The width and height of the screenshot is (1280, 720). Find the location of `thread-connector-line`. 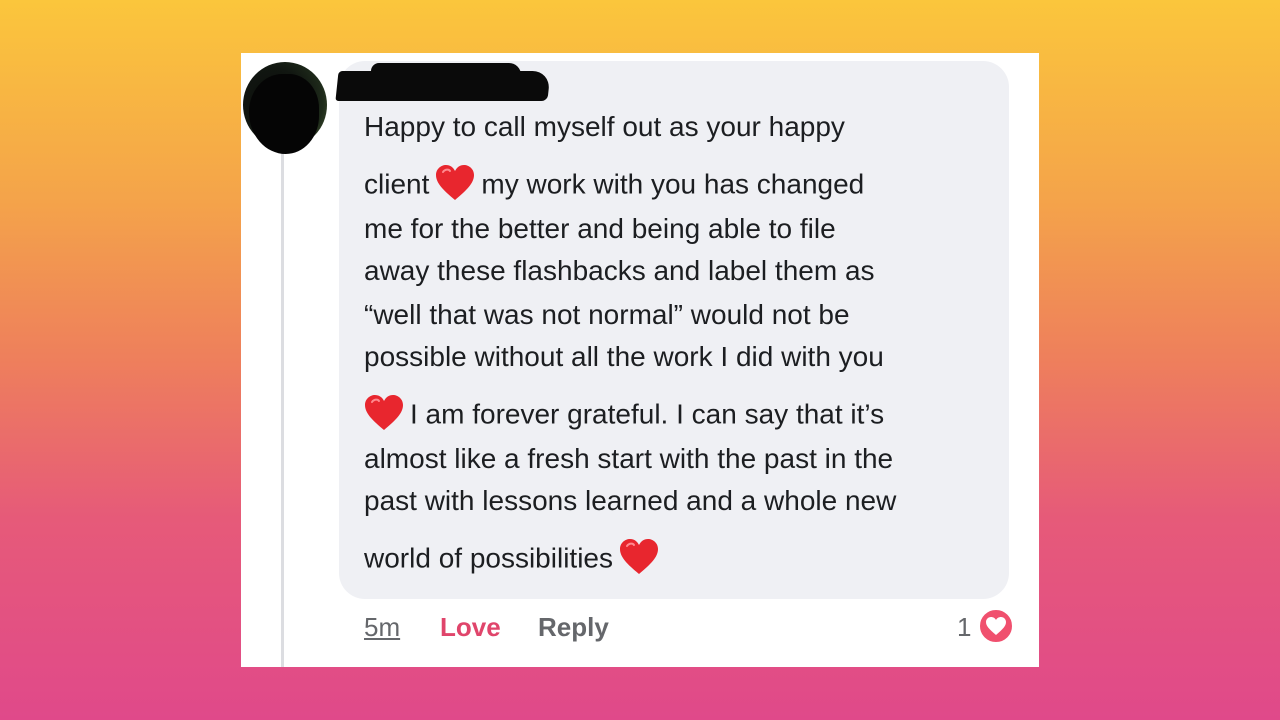

thread-connector-line is located at coordinates (282, 408).